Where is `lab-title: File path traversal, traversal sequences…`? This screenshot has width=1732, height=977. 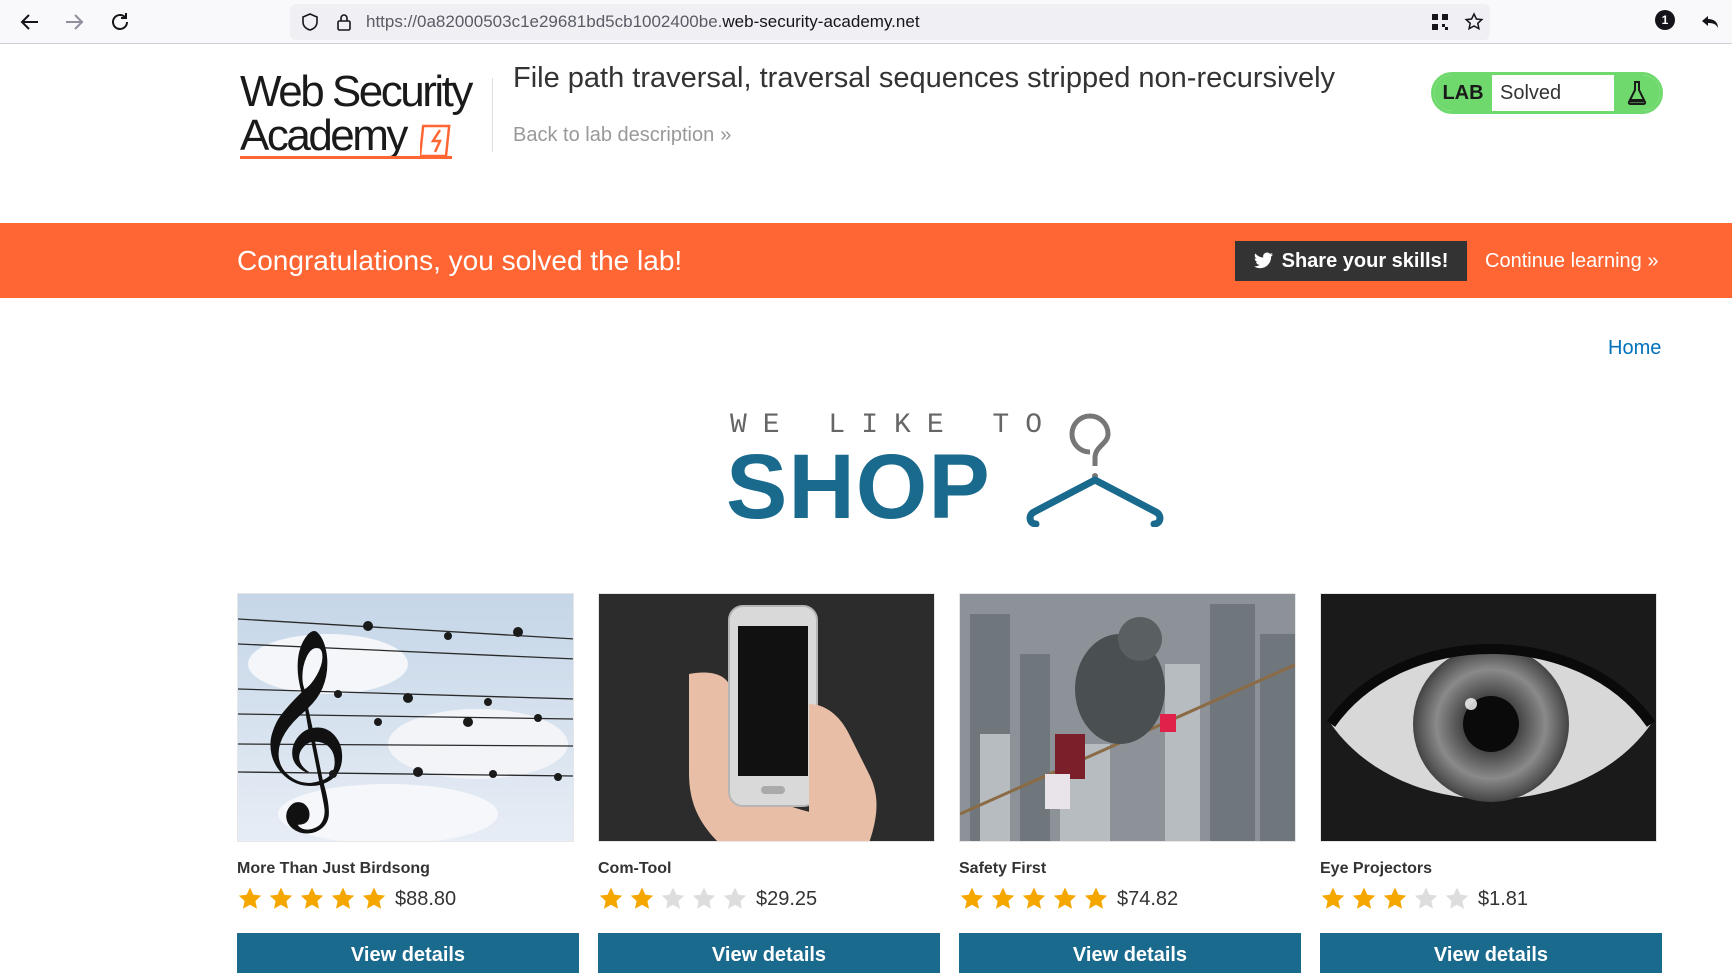
lab-title: File path traversal, traversal sequences… is located at coordinates (924, 78).